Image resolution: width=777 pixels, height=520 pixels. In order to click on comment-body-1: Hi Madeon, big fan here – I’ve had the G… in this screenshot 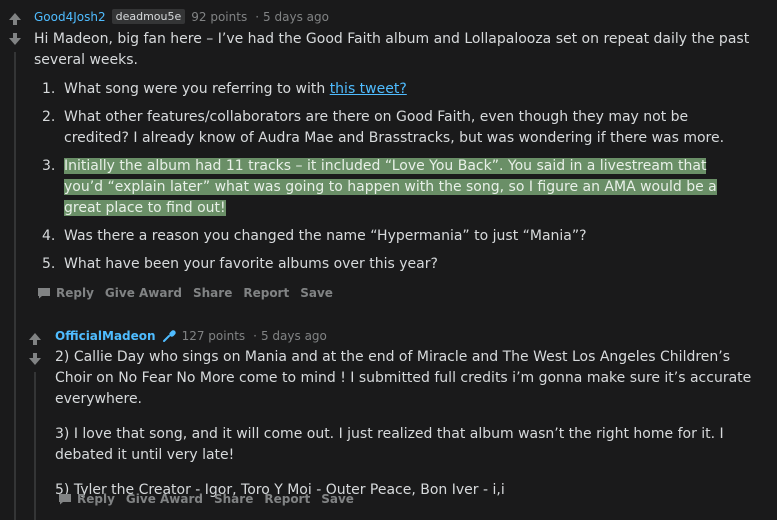, I will do `click(396, 50)`.